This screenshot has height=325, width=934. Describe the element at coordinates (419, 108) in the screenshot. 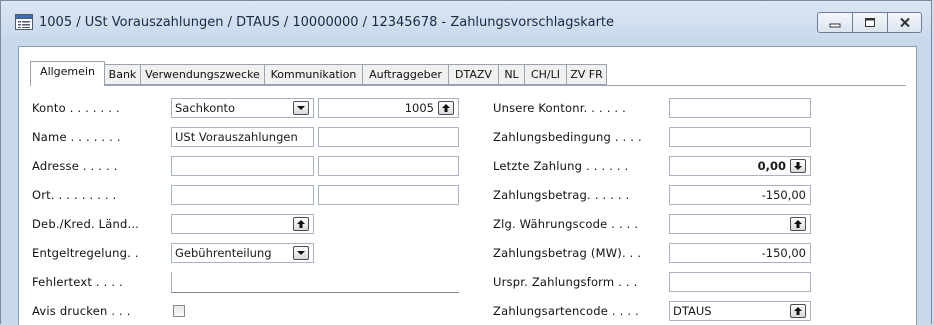

I see `konto-number-value: 1005` at that location.